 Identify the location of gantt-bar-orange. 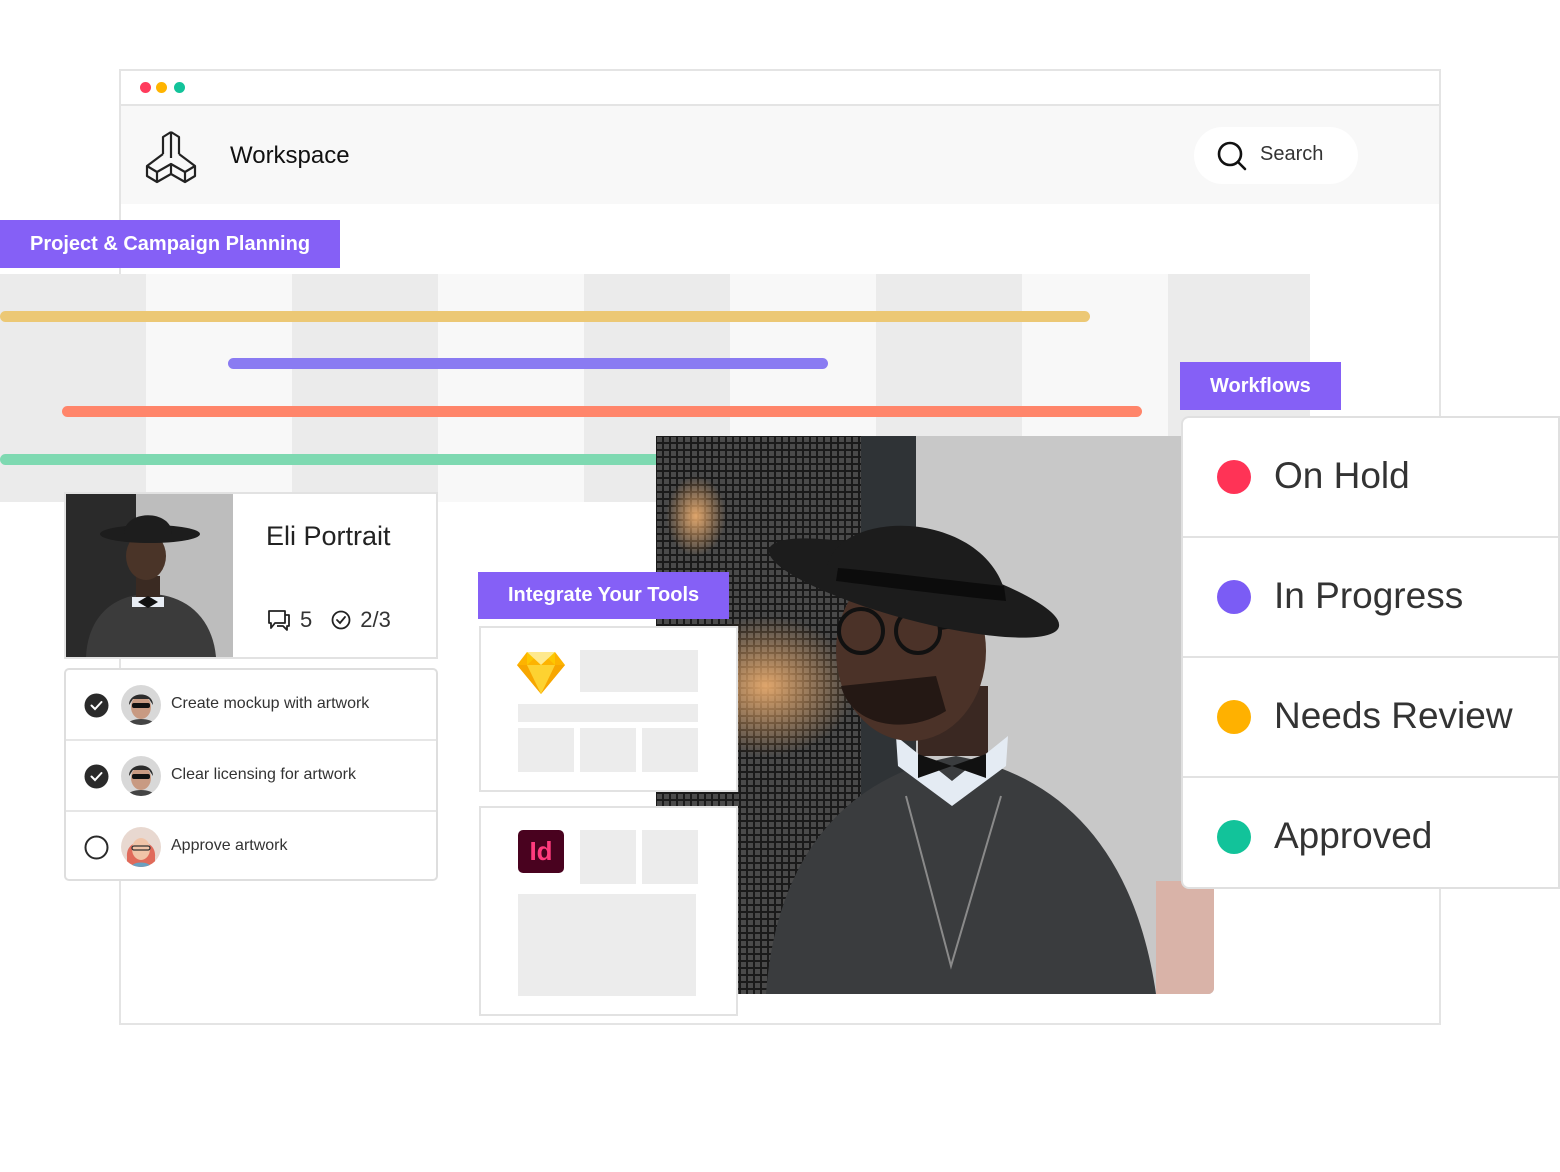
(602, 411).